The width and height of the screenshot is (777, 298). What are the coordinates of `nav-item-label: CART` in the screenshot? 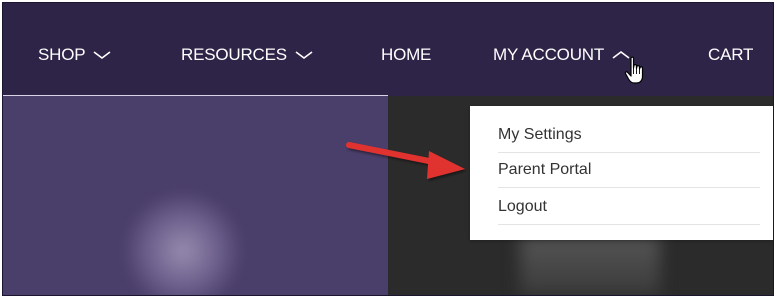 It's located at (731, 54).